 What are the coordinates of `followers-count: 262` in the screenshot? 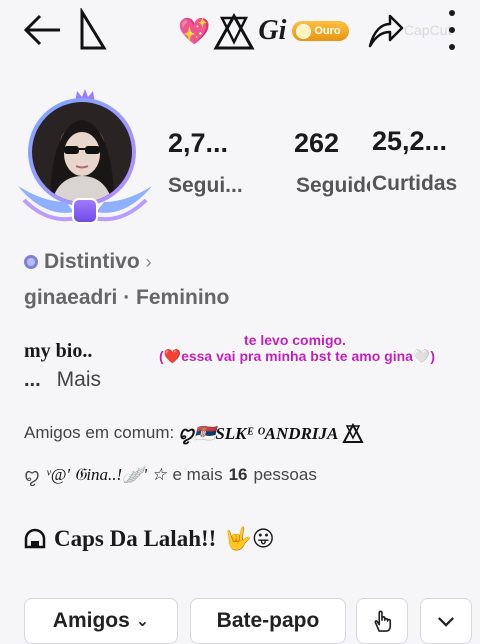 It's located at (316, 143).